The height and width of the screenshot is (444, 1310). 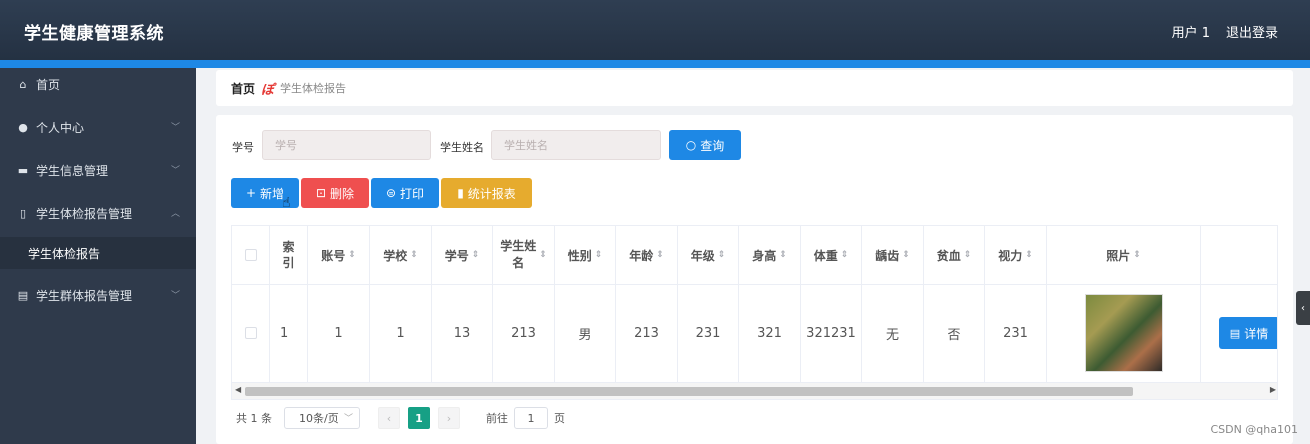 What do you see at coordinates (462, 147) in the screenshot?
I see `student-name-label: 学生姓名` at bounding box center [462, 147].